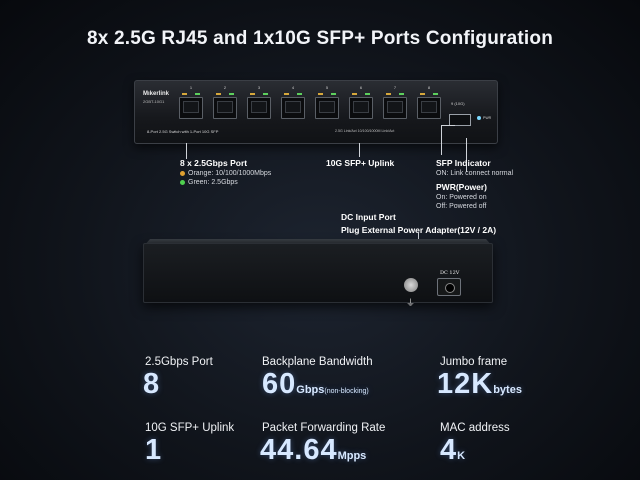  What do you see at coordinates (352, 456) in the screenshot?
I see `spec-unit: Mpps` at bounding box center [352, 456].